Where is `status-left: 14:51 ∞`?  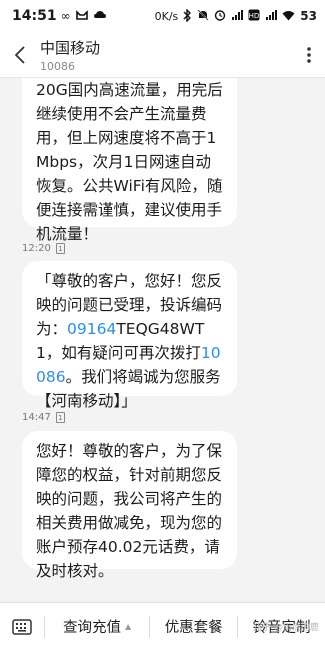 status-left: 14:51 ∞ is located at coordinates (59, 16).